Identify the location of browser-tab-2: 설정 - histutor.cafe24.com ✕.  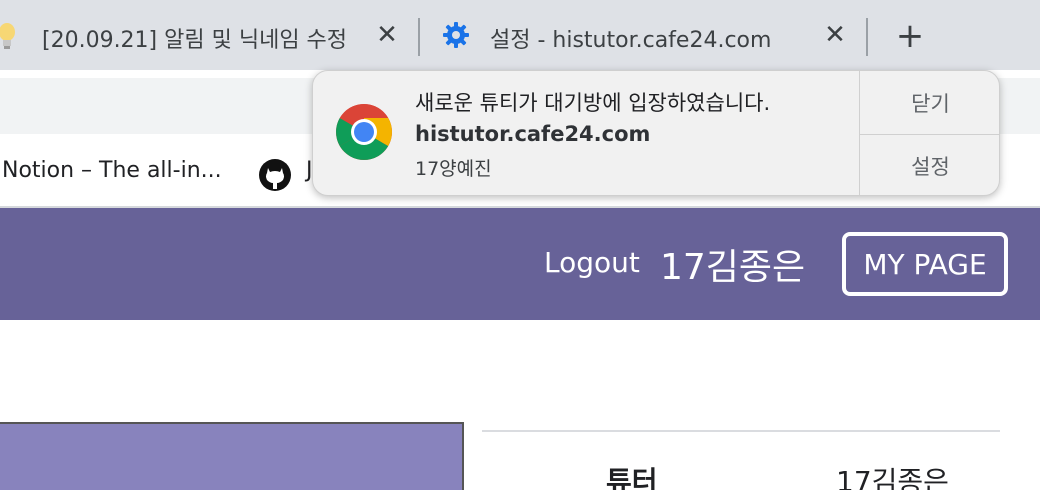
(643, 35).